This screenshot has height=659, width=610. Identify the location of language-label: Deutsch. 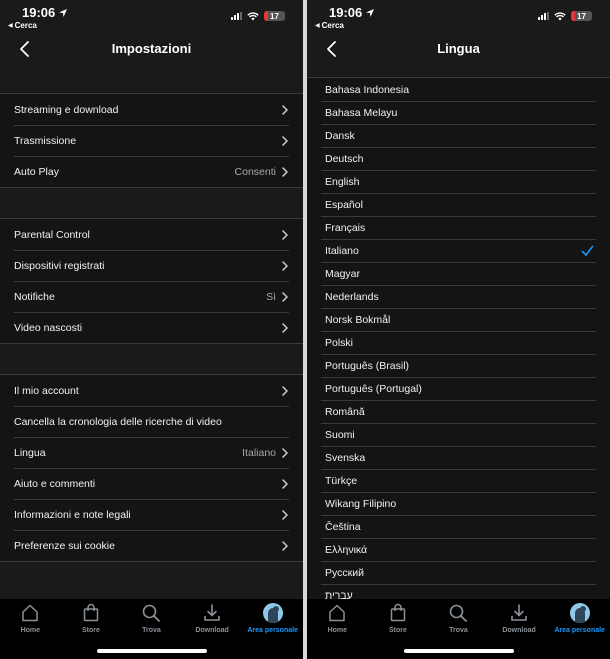
(344, 158).